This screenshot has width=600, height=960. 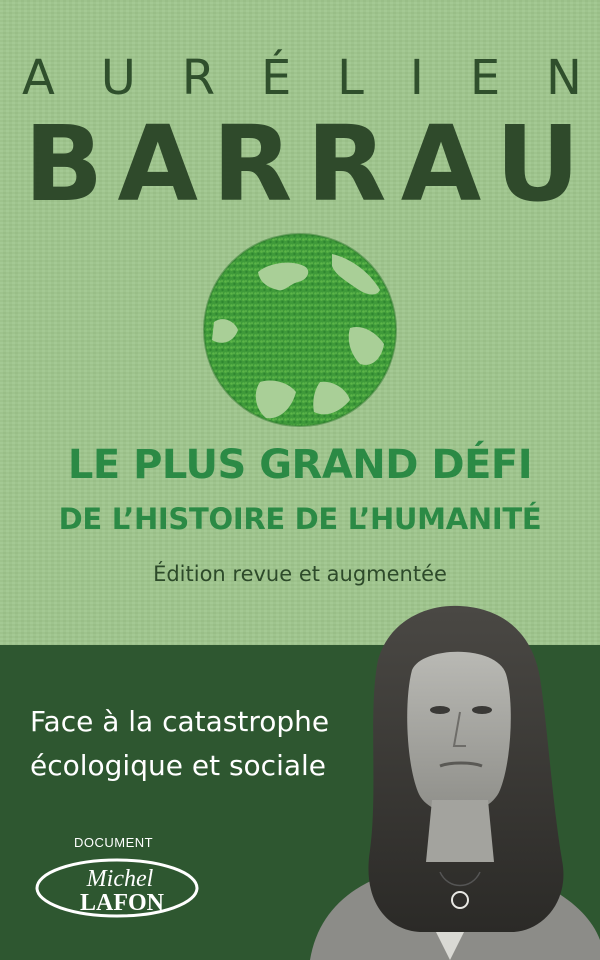 What do you see at coordinates (120, 879) in the screenshot?
I see `publisher-name-top: Michel` at bounding box center [120, 879].